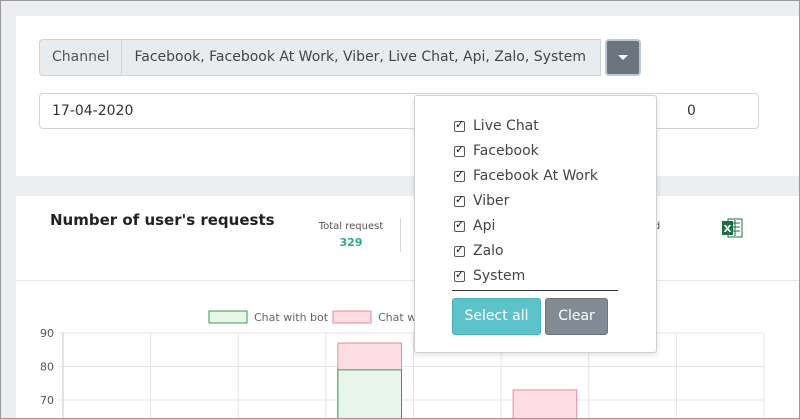 This screenshot has height=419, width=800. Describe the element at coordinates (47, 333) in the screenshot. I see `y-tick-label: 90` at that location.